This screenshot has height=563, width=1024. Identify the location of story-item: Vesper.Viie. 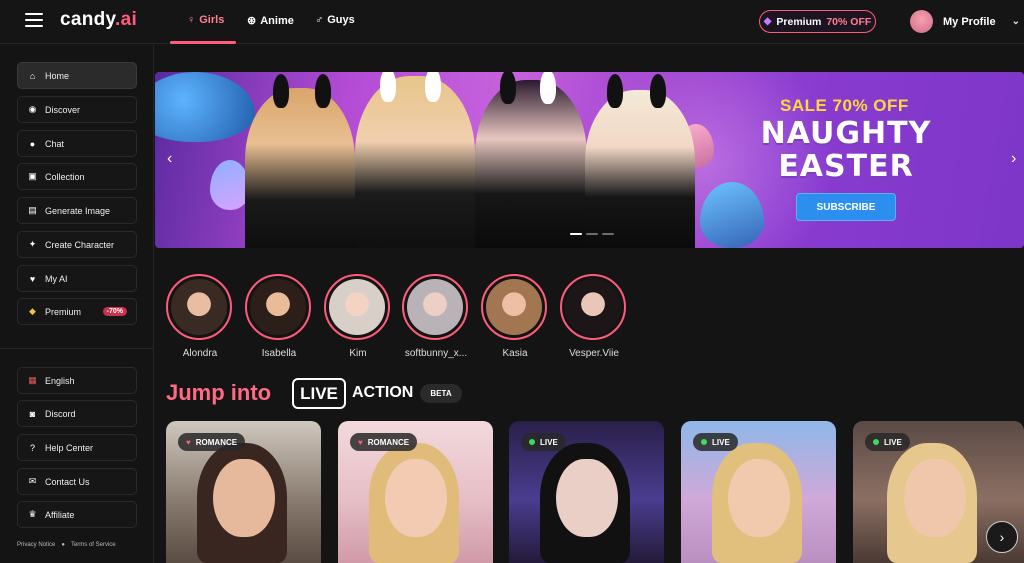
(594, 316).